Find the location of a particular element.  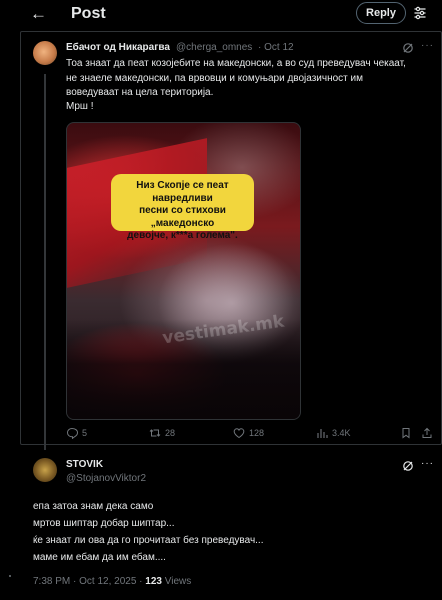

back-arrow-icon: ← is located at coordinates (38, 14).